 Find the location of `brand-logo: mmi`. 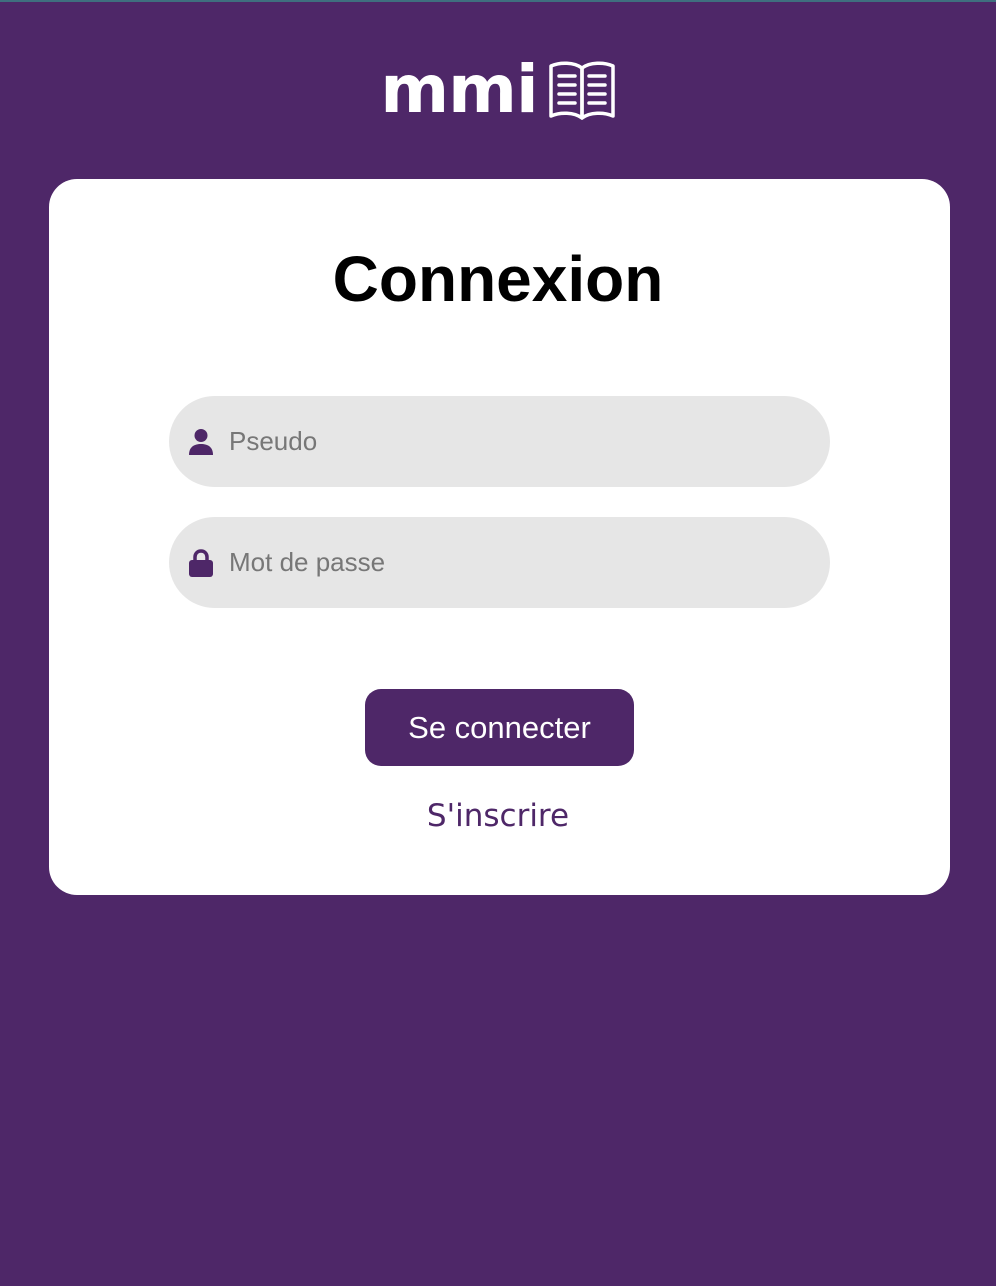

brand-logo: mmi is located at coordinates (498, 89).